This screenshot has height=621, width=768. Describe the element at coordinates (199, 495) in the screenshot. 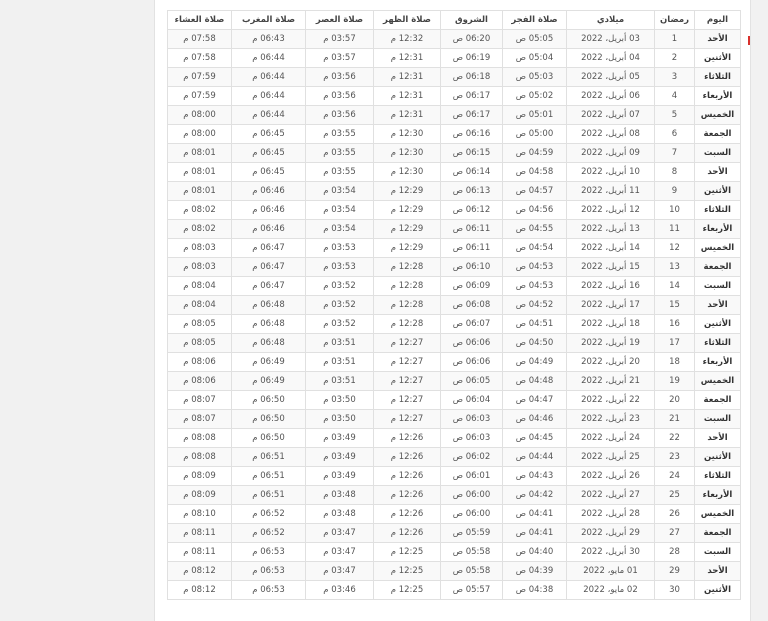

I see `cell-isha-time: 08:09 م` at that location.